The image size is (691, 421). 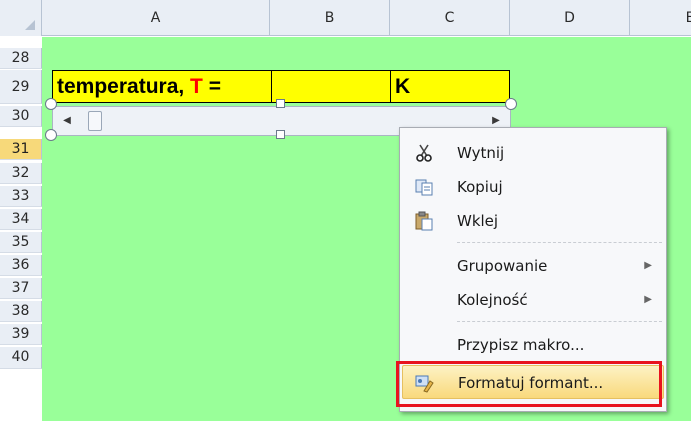 I want to click on column-header-b: B, so click(x=330, y=18).